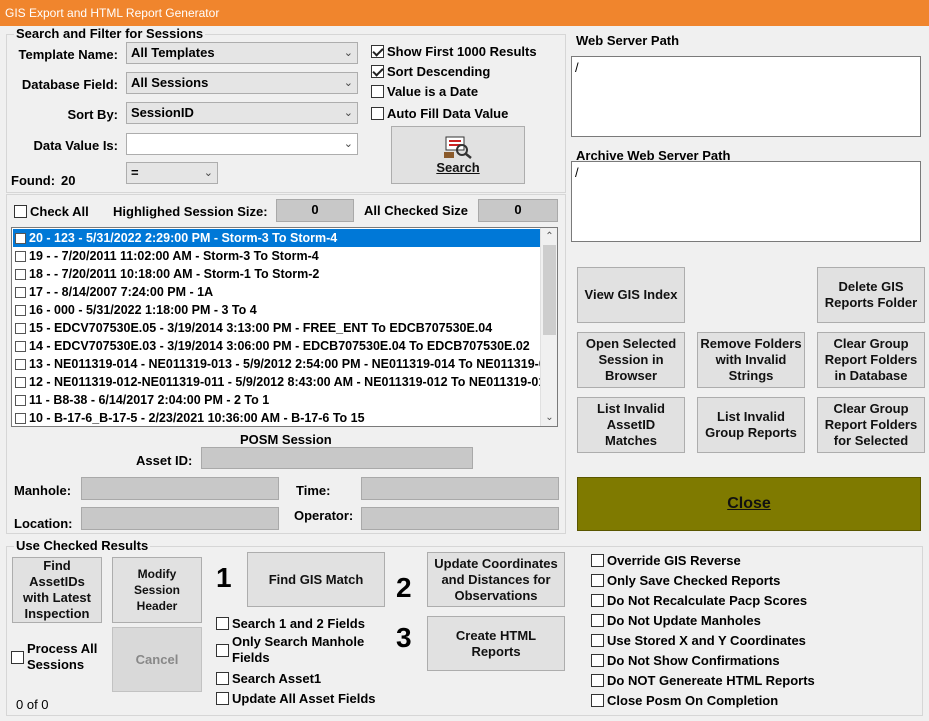 This screenshot has height=721, width=929. Describe the element at coordinates (666, 560) in the screenshot. I see `option-checkbox: Override GIS Reverse` at that location.